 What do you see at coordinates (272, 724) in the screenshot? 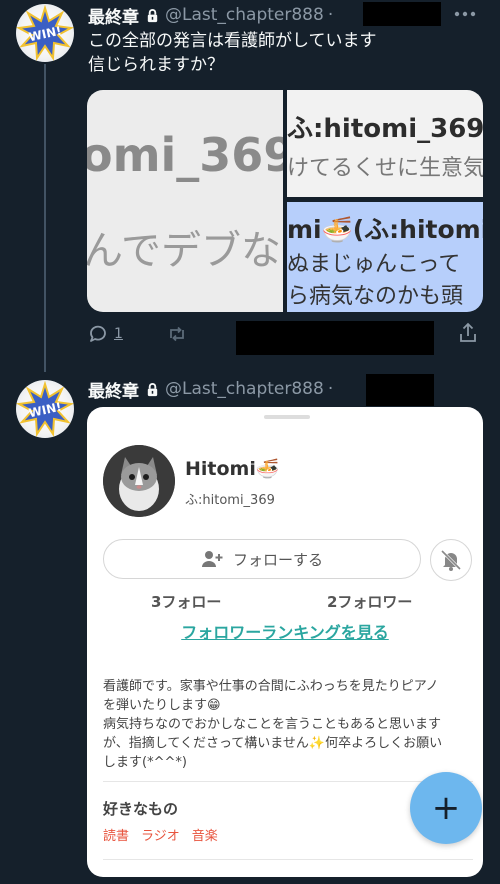
I see `bio-line: 病気持ちなのでおかしなことを言うこともあると思います` at bounding box center [272, 724].